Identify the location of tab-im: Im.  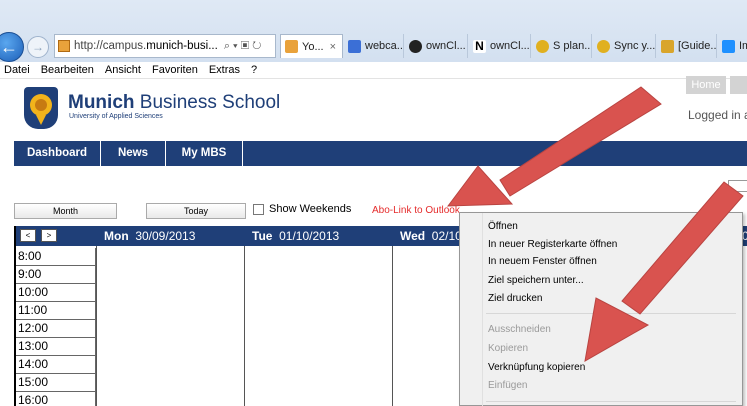
(732, 46).